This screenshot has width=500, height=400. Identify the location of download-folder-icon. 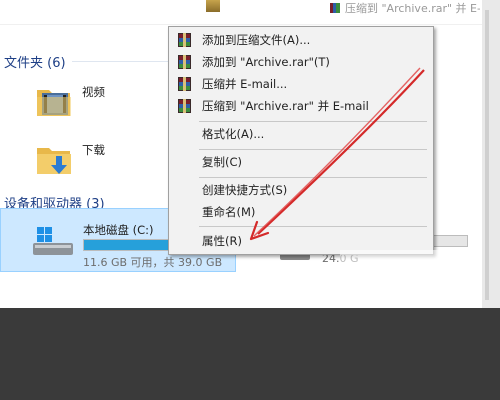
(54, 161).